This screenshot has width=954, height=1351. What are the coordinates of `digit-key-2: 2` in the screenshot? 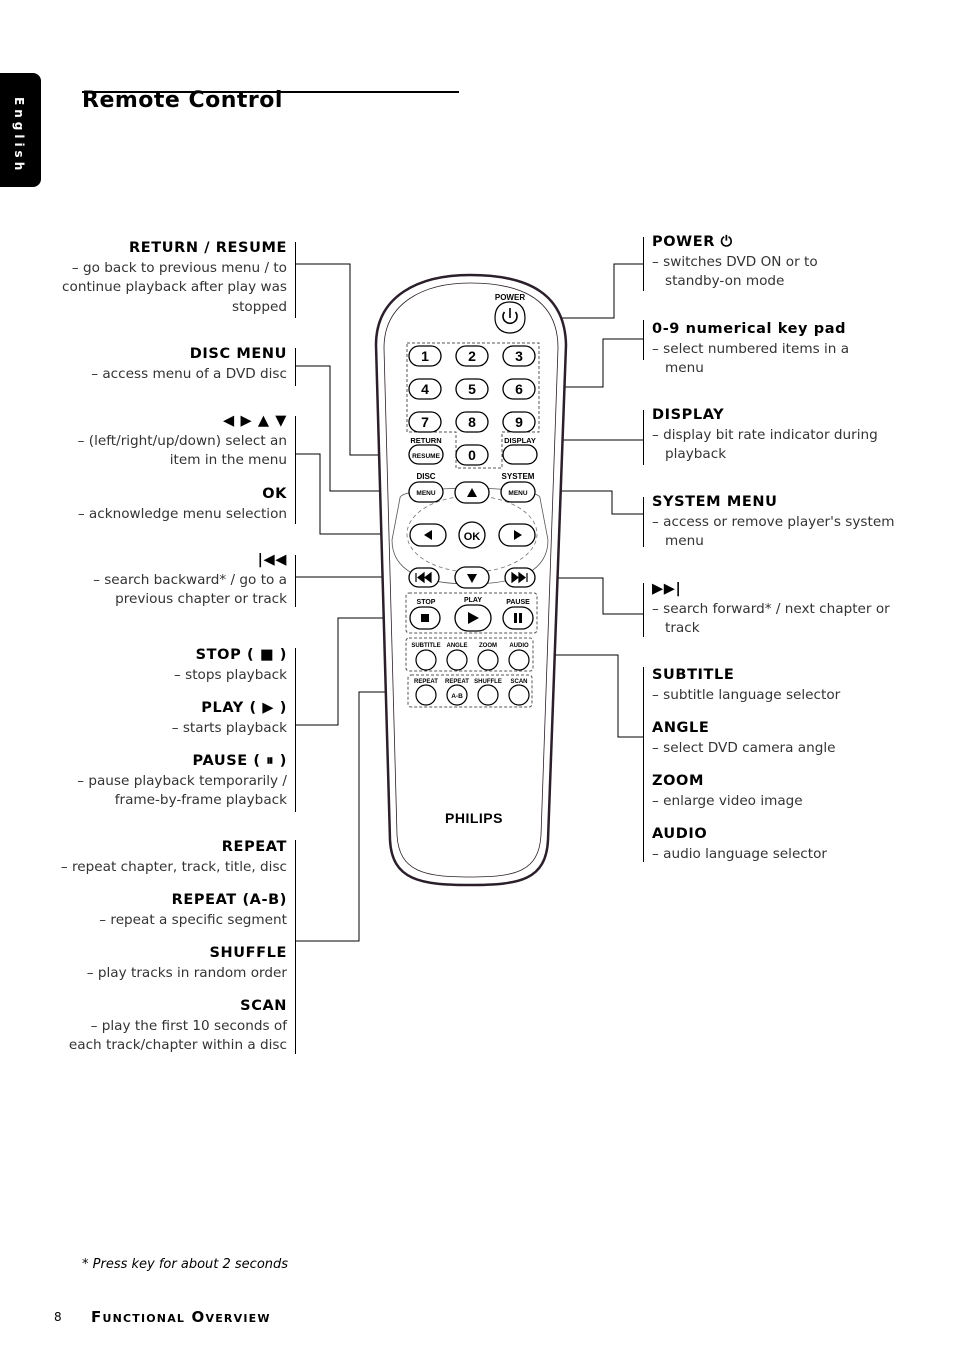 It's located at (472, 356).